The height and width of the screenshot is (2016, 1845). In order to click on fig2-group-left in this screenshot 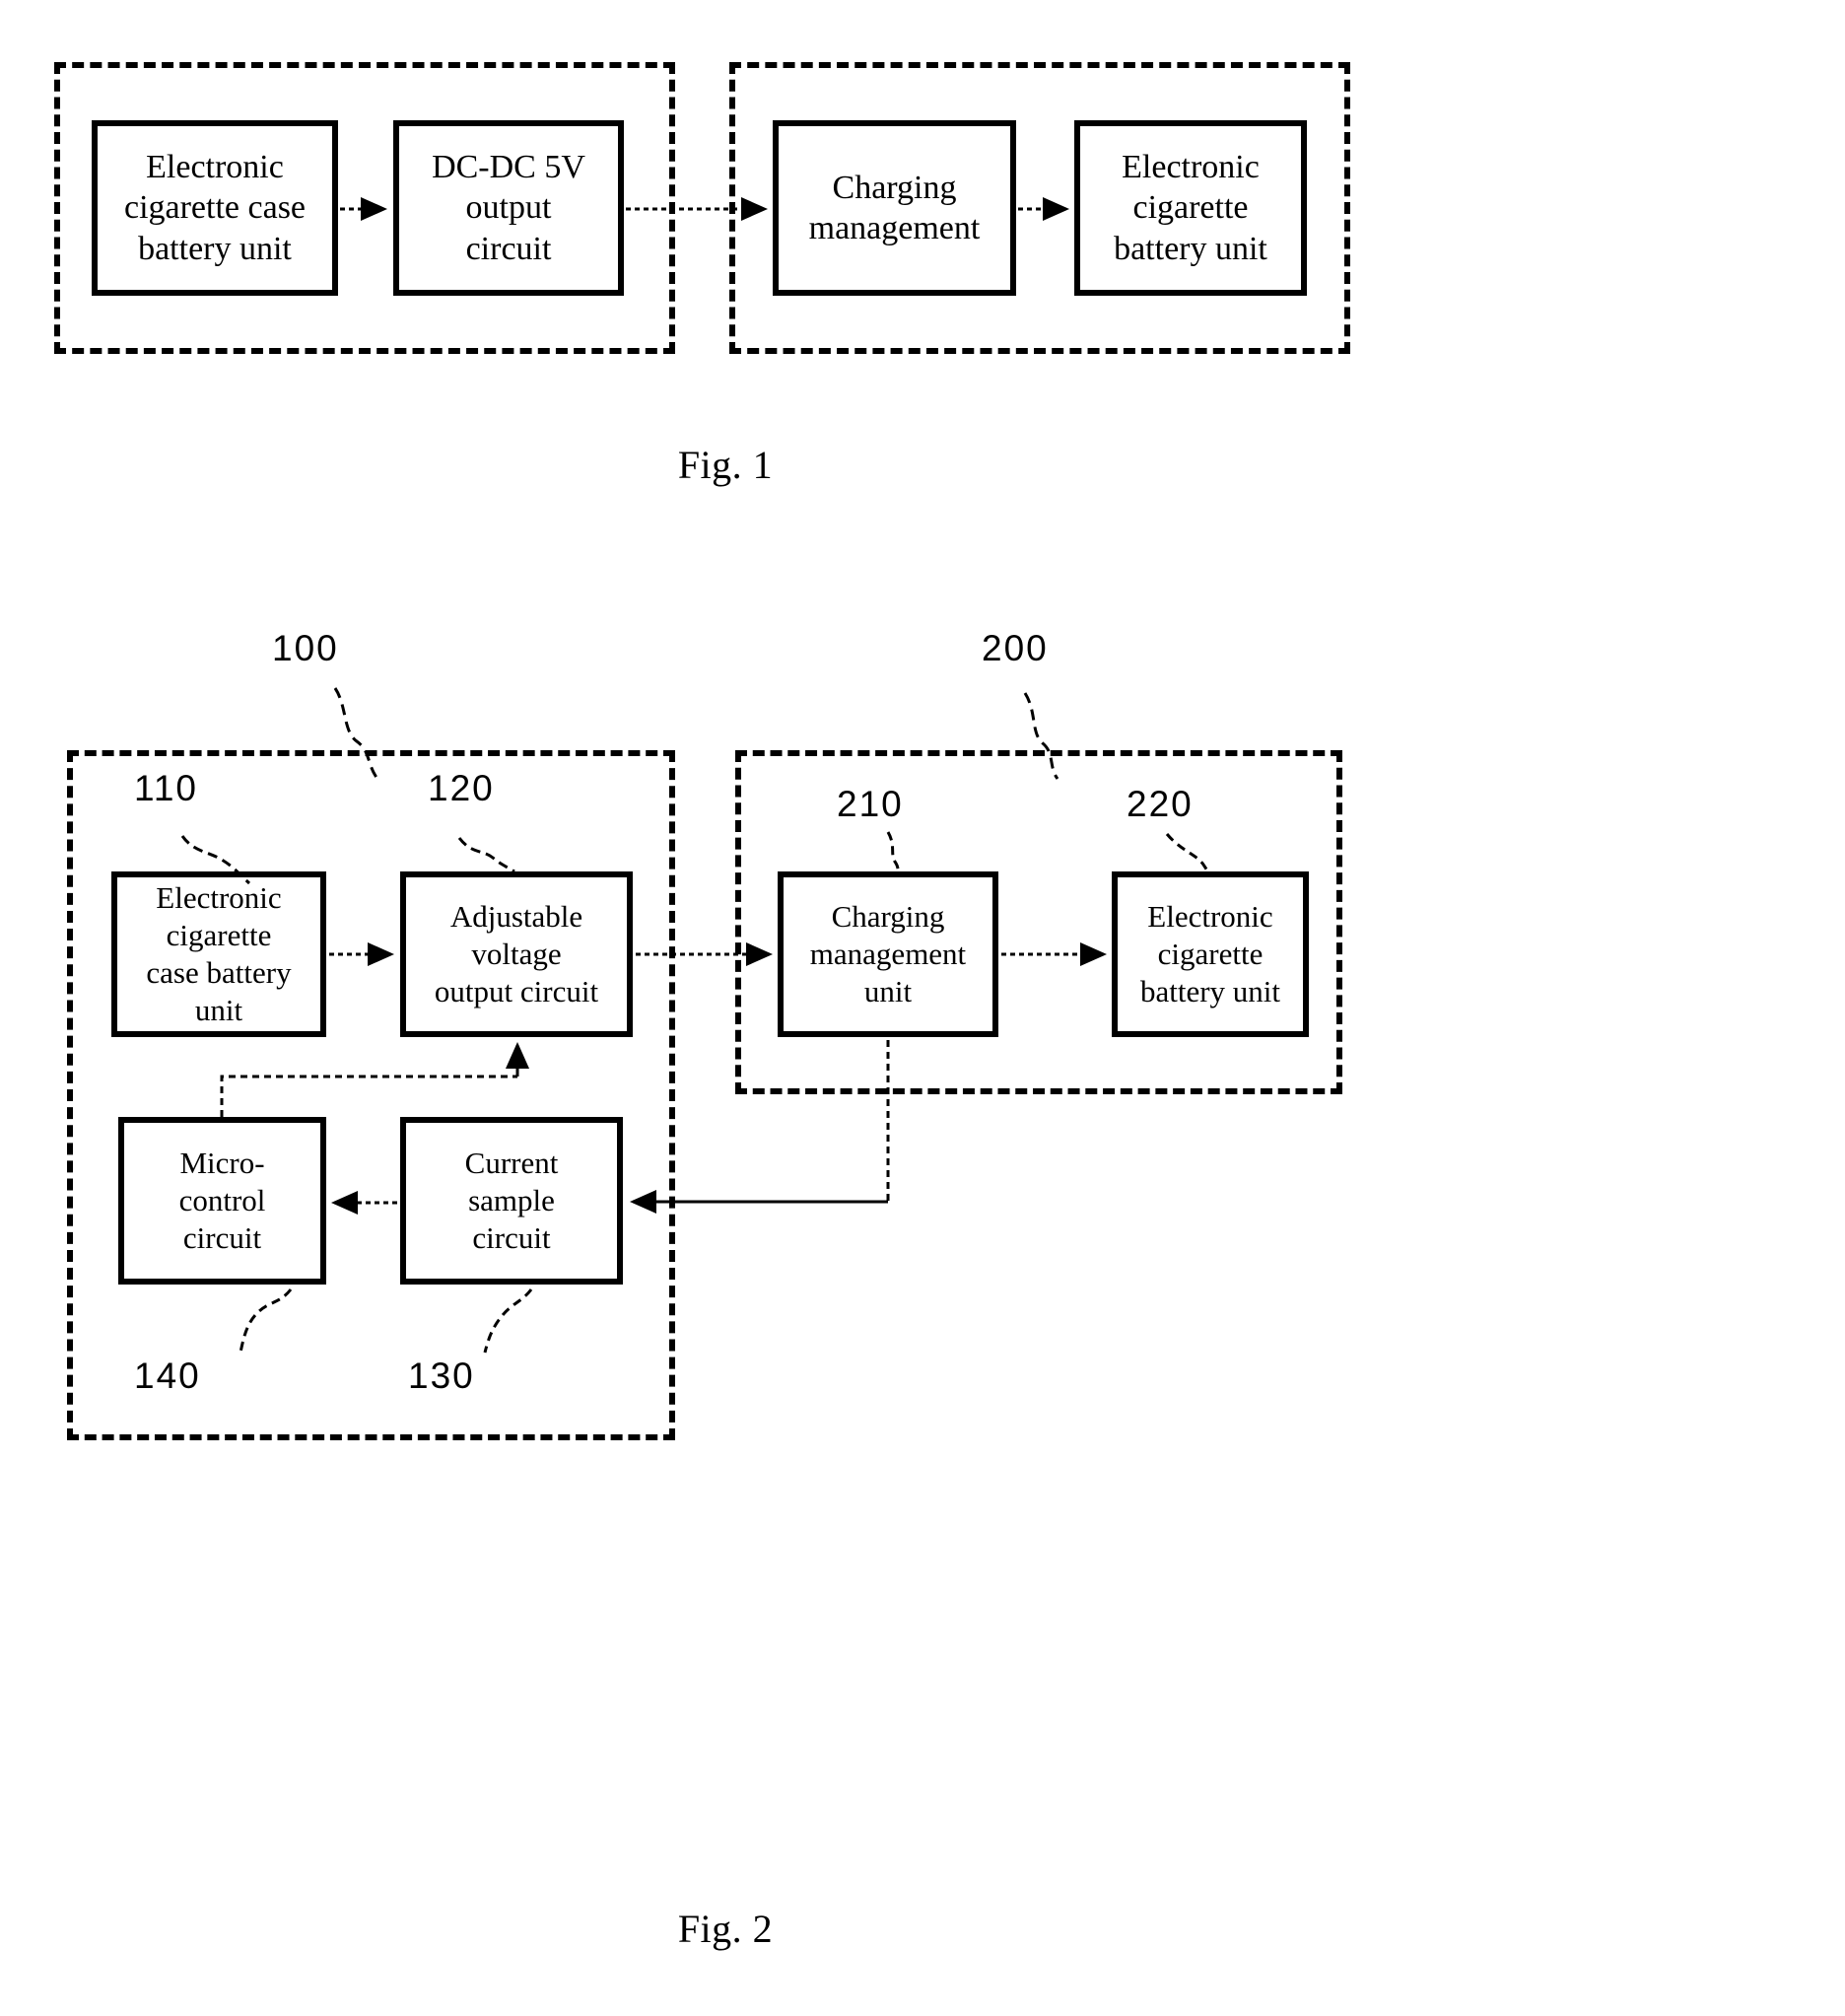, I will do `click(371, 1095)`.